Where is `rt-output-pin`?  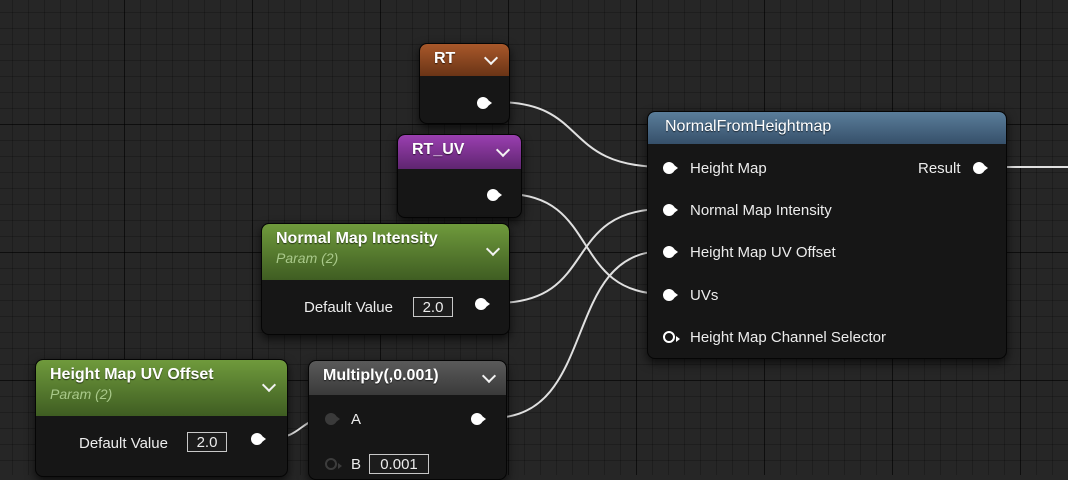
rt-output-pin is located at coordinates (484, 103).